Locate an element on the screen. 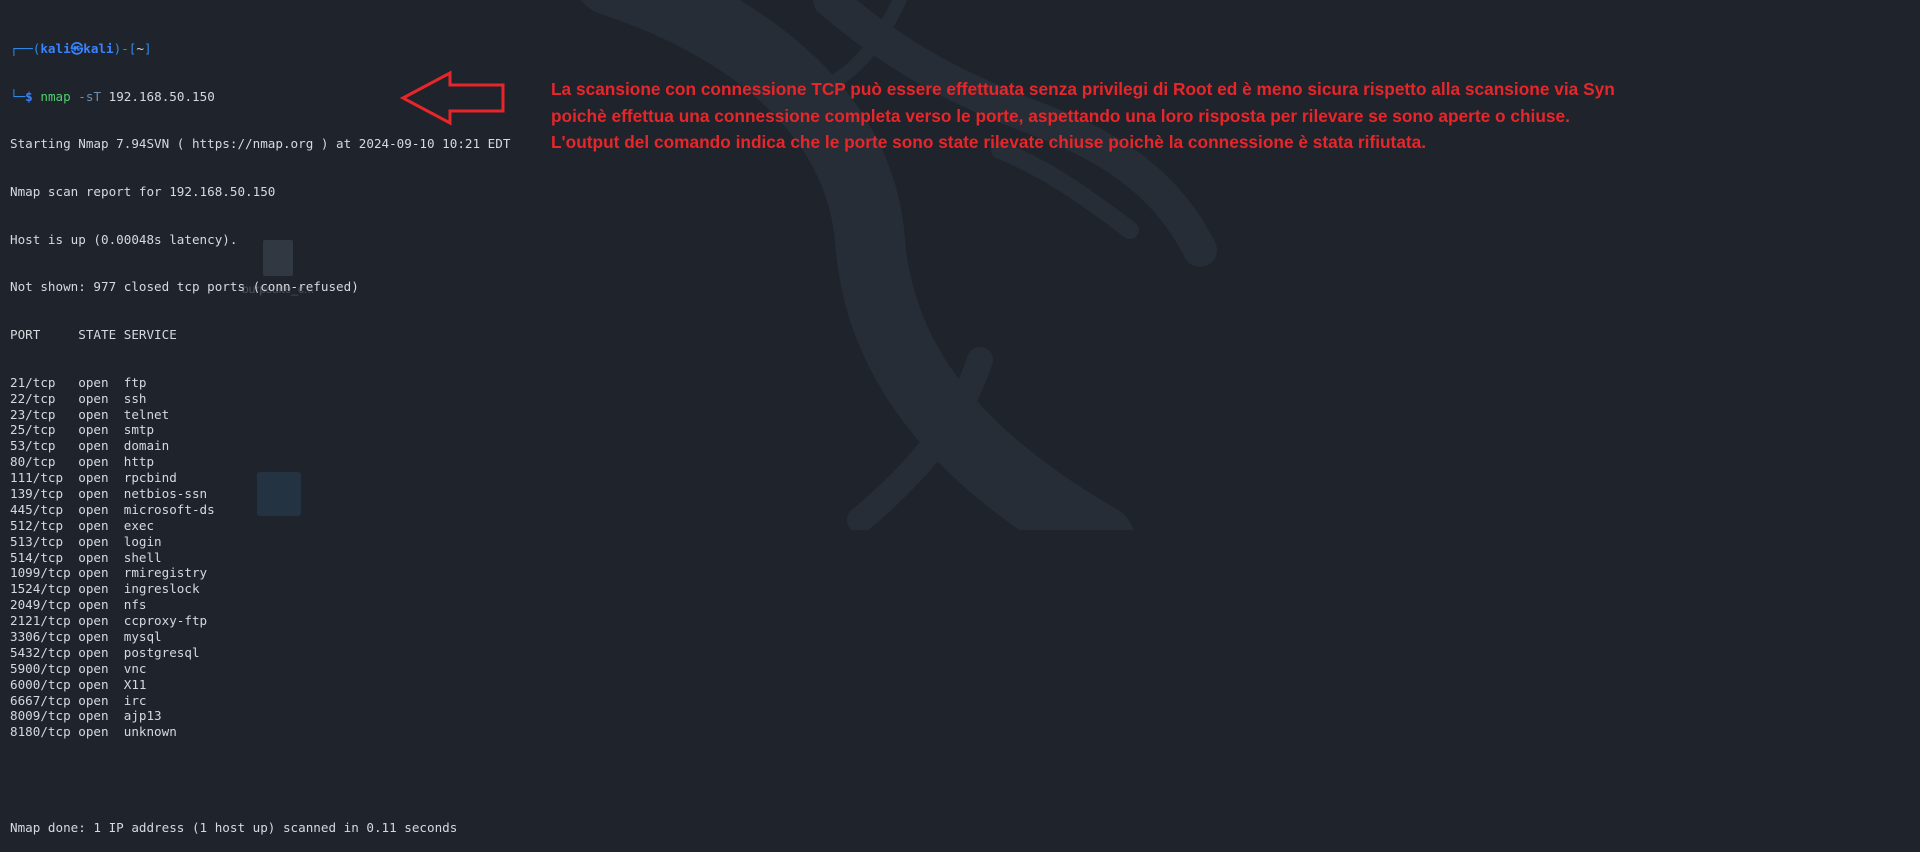  port-row: 445/tcp open microsoft-ds is located at coordinates (112, 509).